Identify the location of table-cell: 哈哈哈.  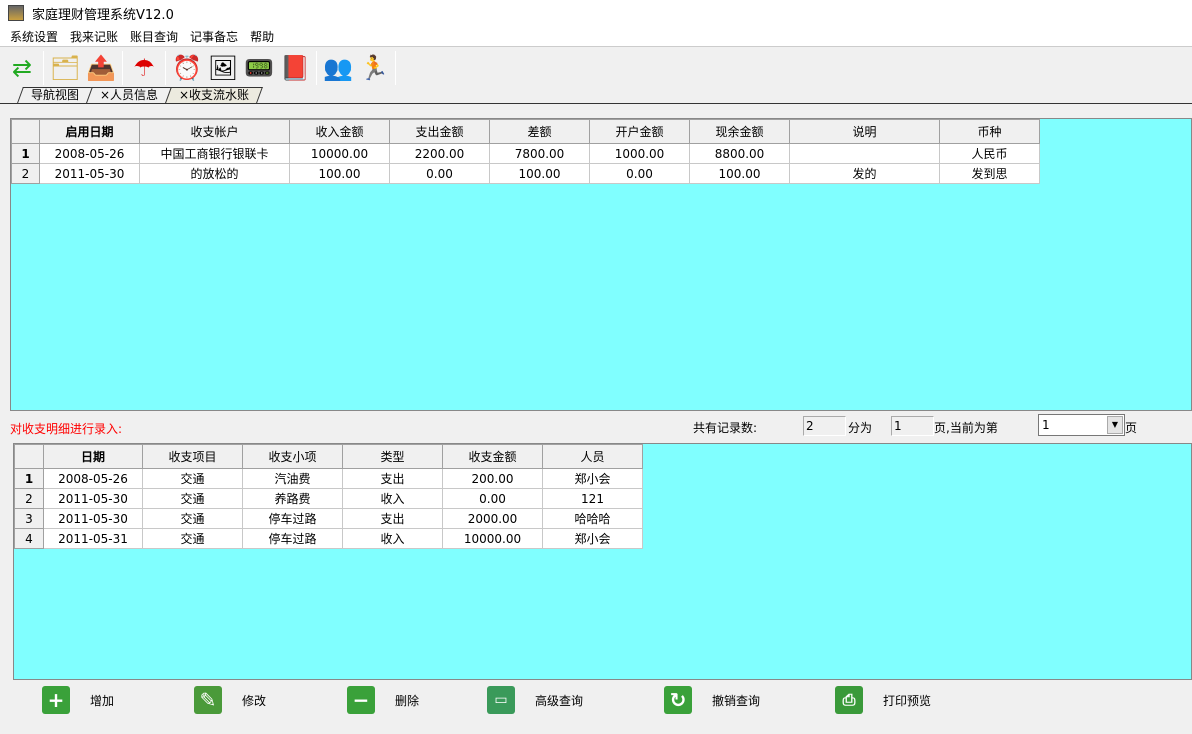
(592, 518).